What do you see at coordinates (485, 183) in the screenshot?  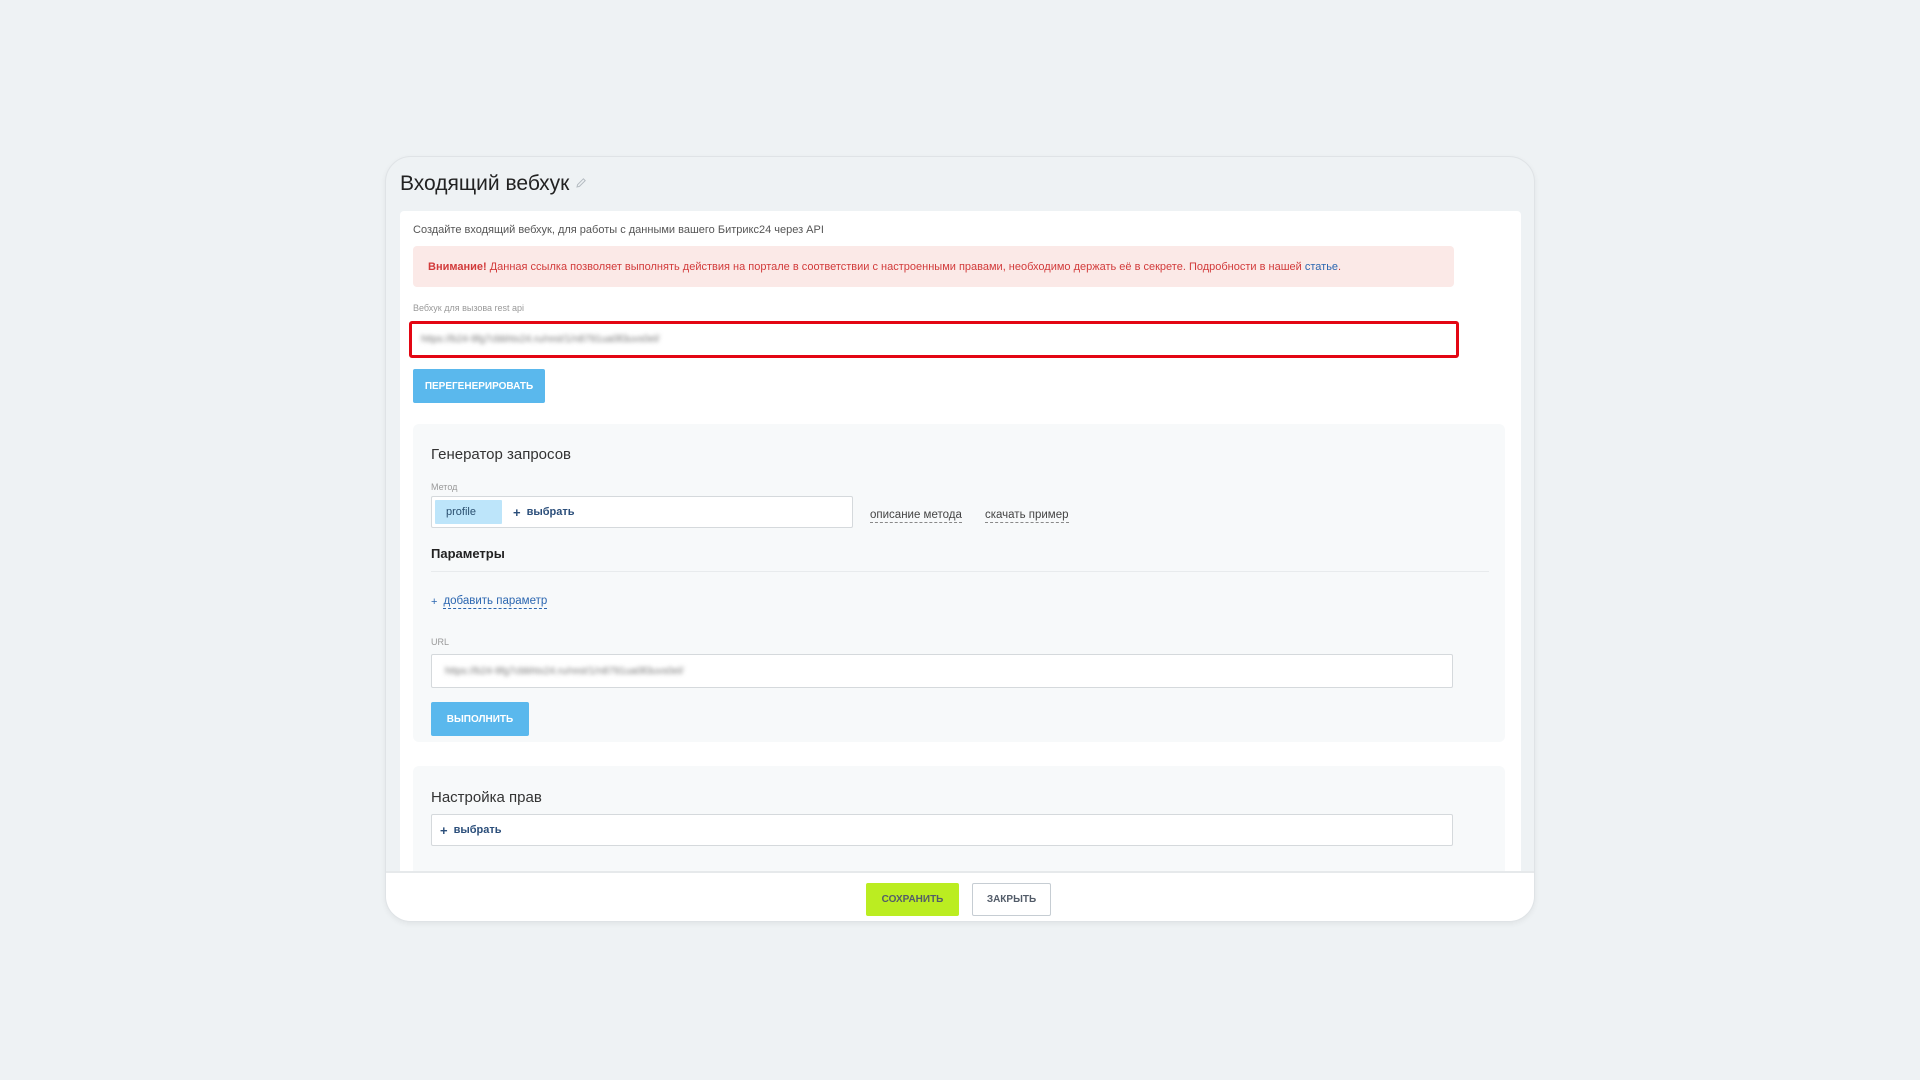 I see `page-title: Входящий вебхук` at bounding box center [485, 183].